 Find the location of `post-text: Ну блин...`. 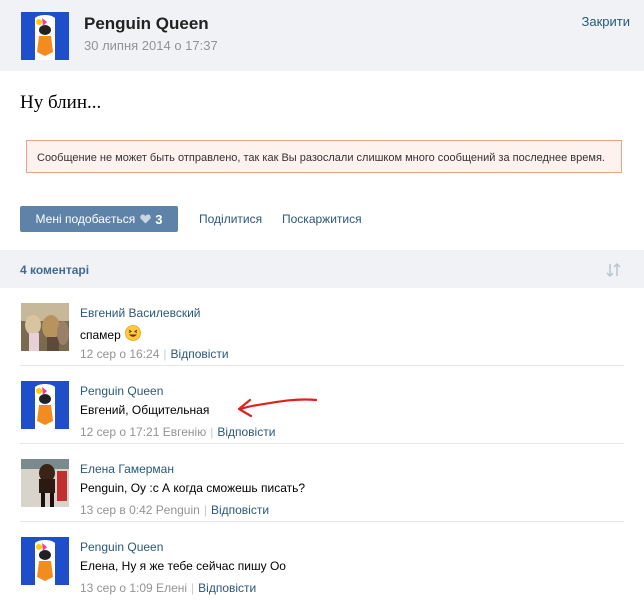

post-text: Ну блин... is located at coordinates (61, 102).